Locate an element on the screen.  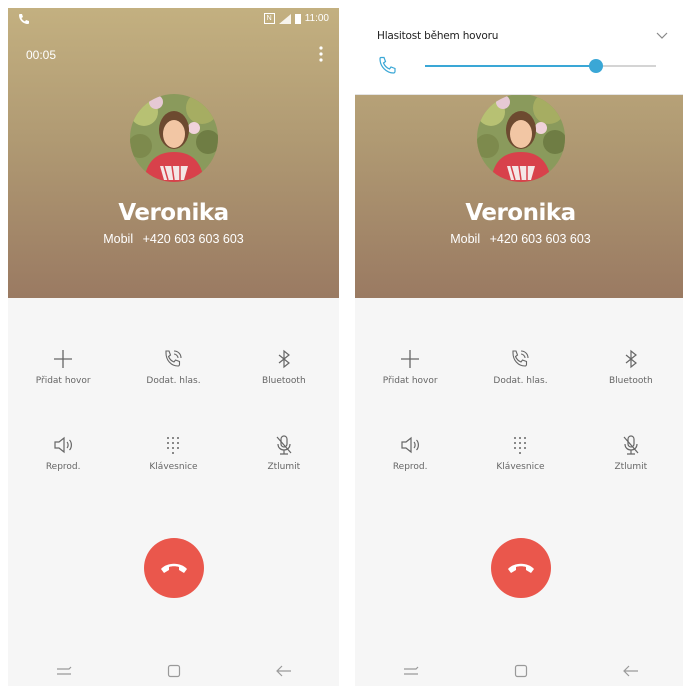
nfc-icon: N is located at coordinates (269, 18).